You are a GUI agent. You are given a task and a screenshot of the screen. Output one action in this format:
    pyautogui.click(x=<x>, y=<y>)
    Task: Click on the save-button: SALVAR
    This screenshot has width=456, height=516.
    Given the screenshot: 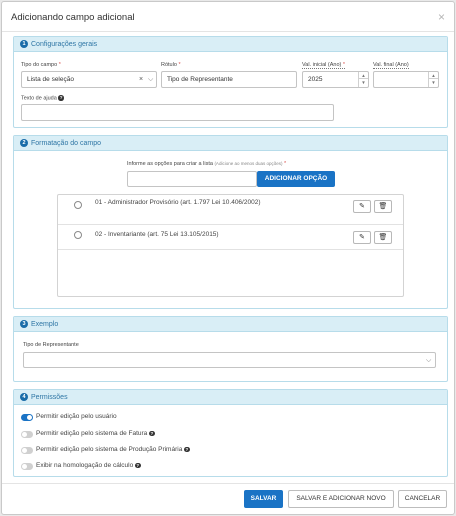 What is the action you would take?
    pyautogui.click(x=263, y=499)
    